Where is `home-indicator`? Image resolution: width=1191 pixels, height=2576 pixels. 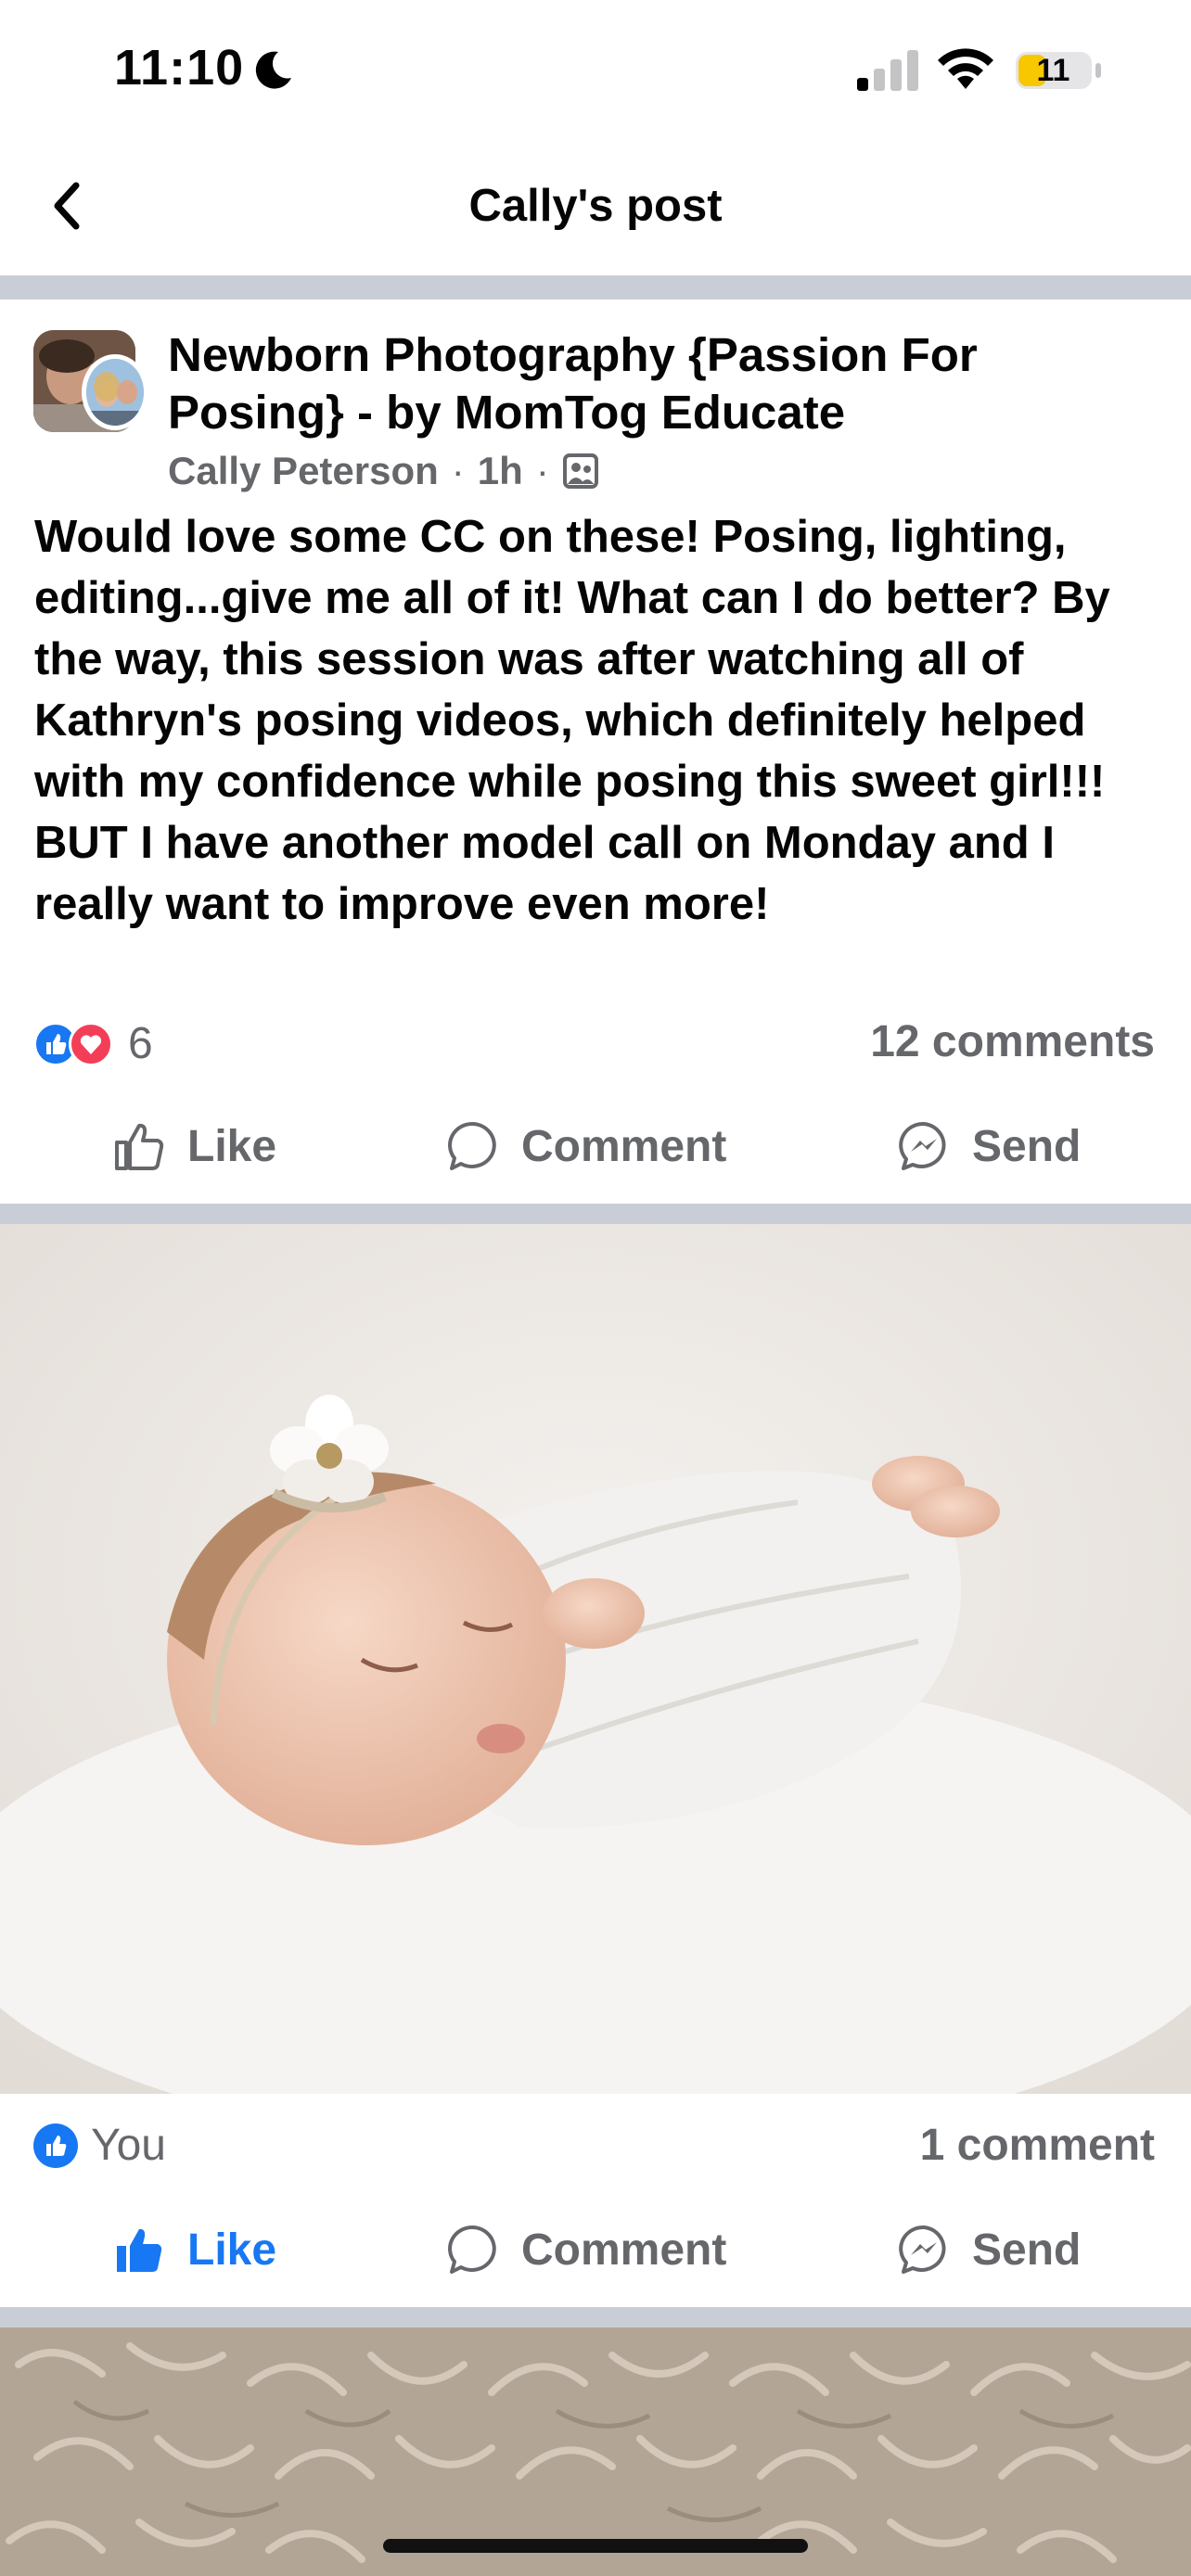 home-indicator is located at coordinates (595, 2546).